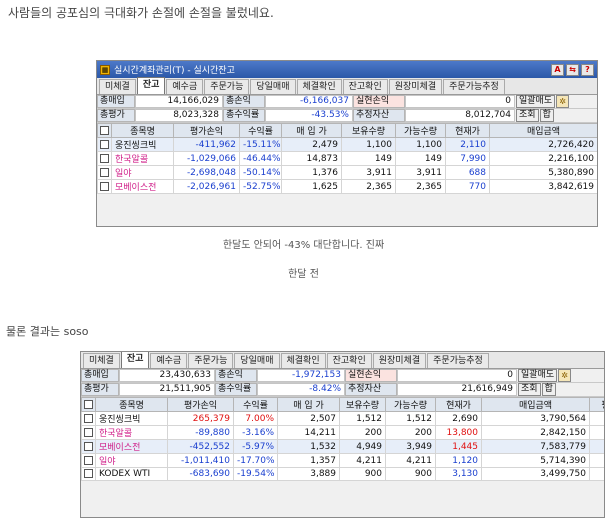  What do you see at coordinates (458, 418) in the screenshot?
I see `current-price: 2,690` at bounding box center [458, 418].